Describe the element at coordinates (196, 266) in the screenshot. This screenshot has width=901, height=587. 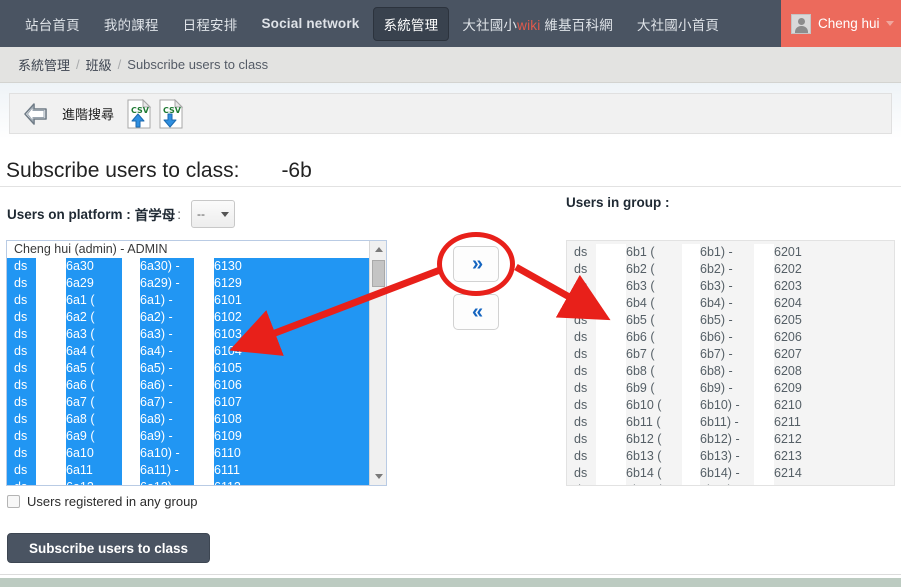
I see `list-item: ds 6a30 6a30) - 6130` at that location.